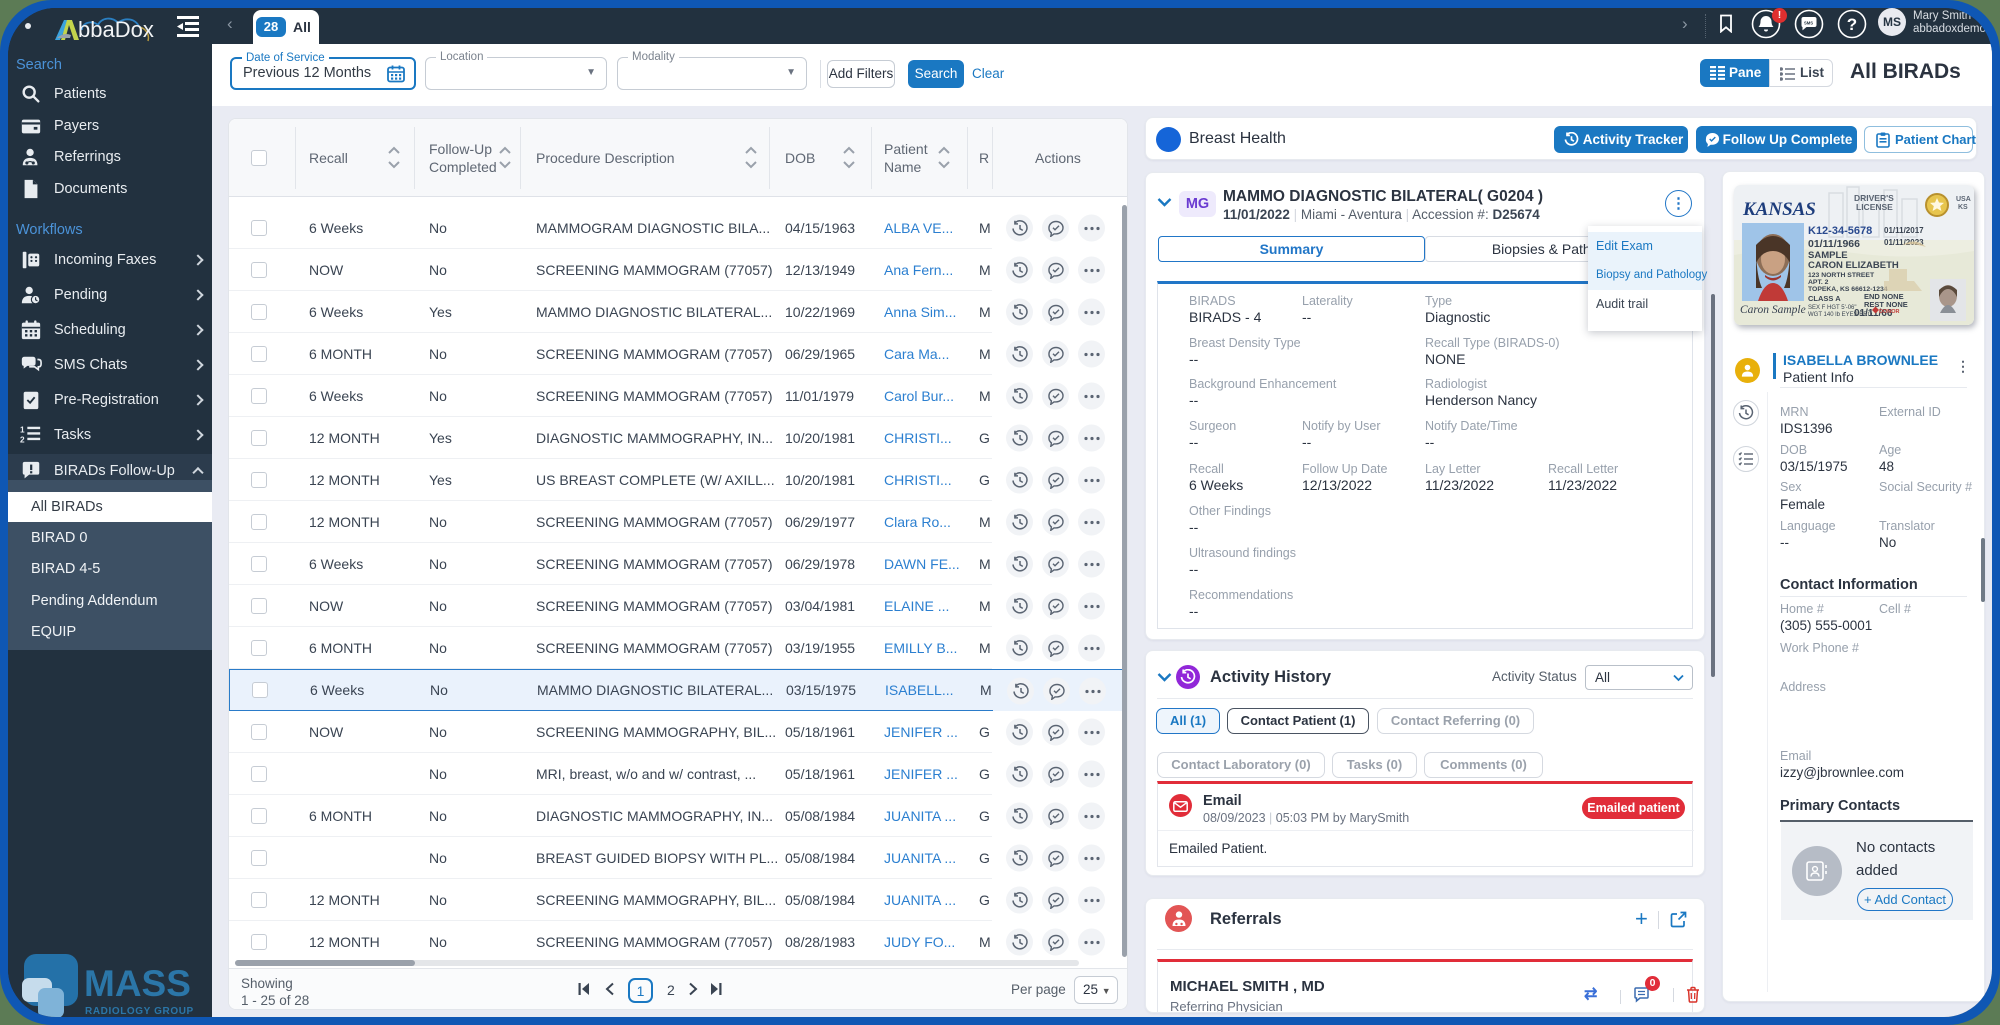 Image resolution: width=2000 pixels, height=1025 pixels. I want to click on svg-text: 2, so click(22, 439).